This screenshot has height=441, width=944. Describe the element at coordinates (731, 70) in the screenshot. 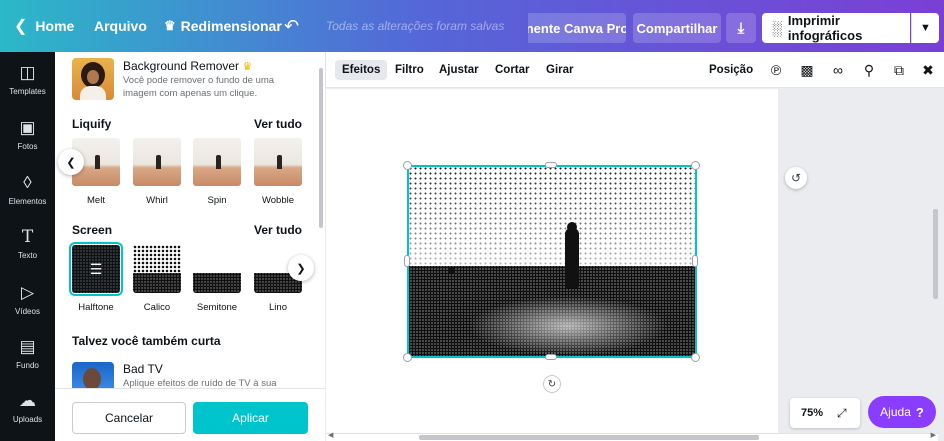

I see `position-button: Posição` at that location.